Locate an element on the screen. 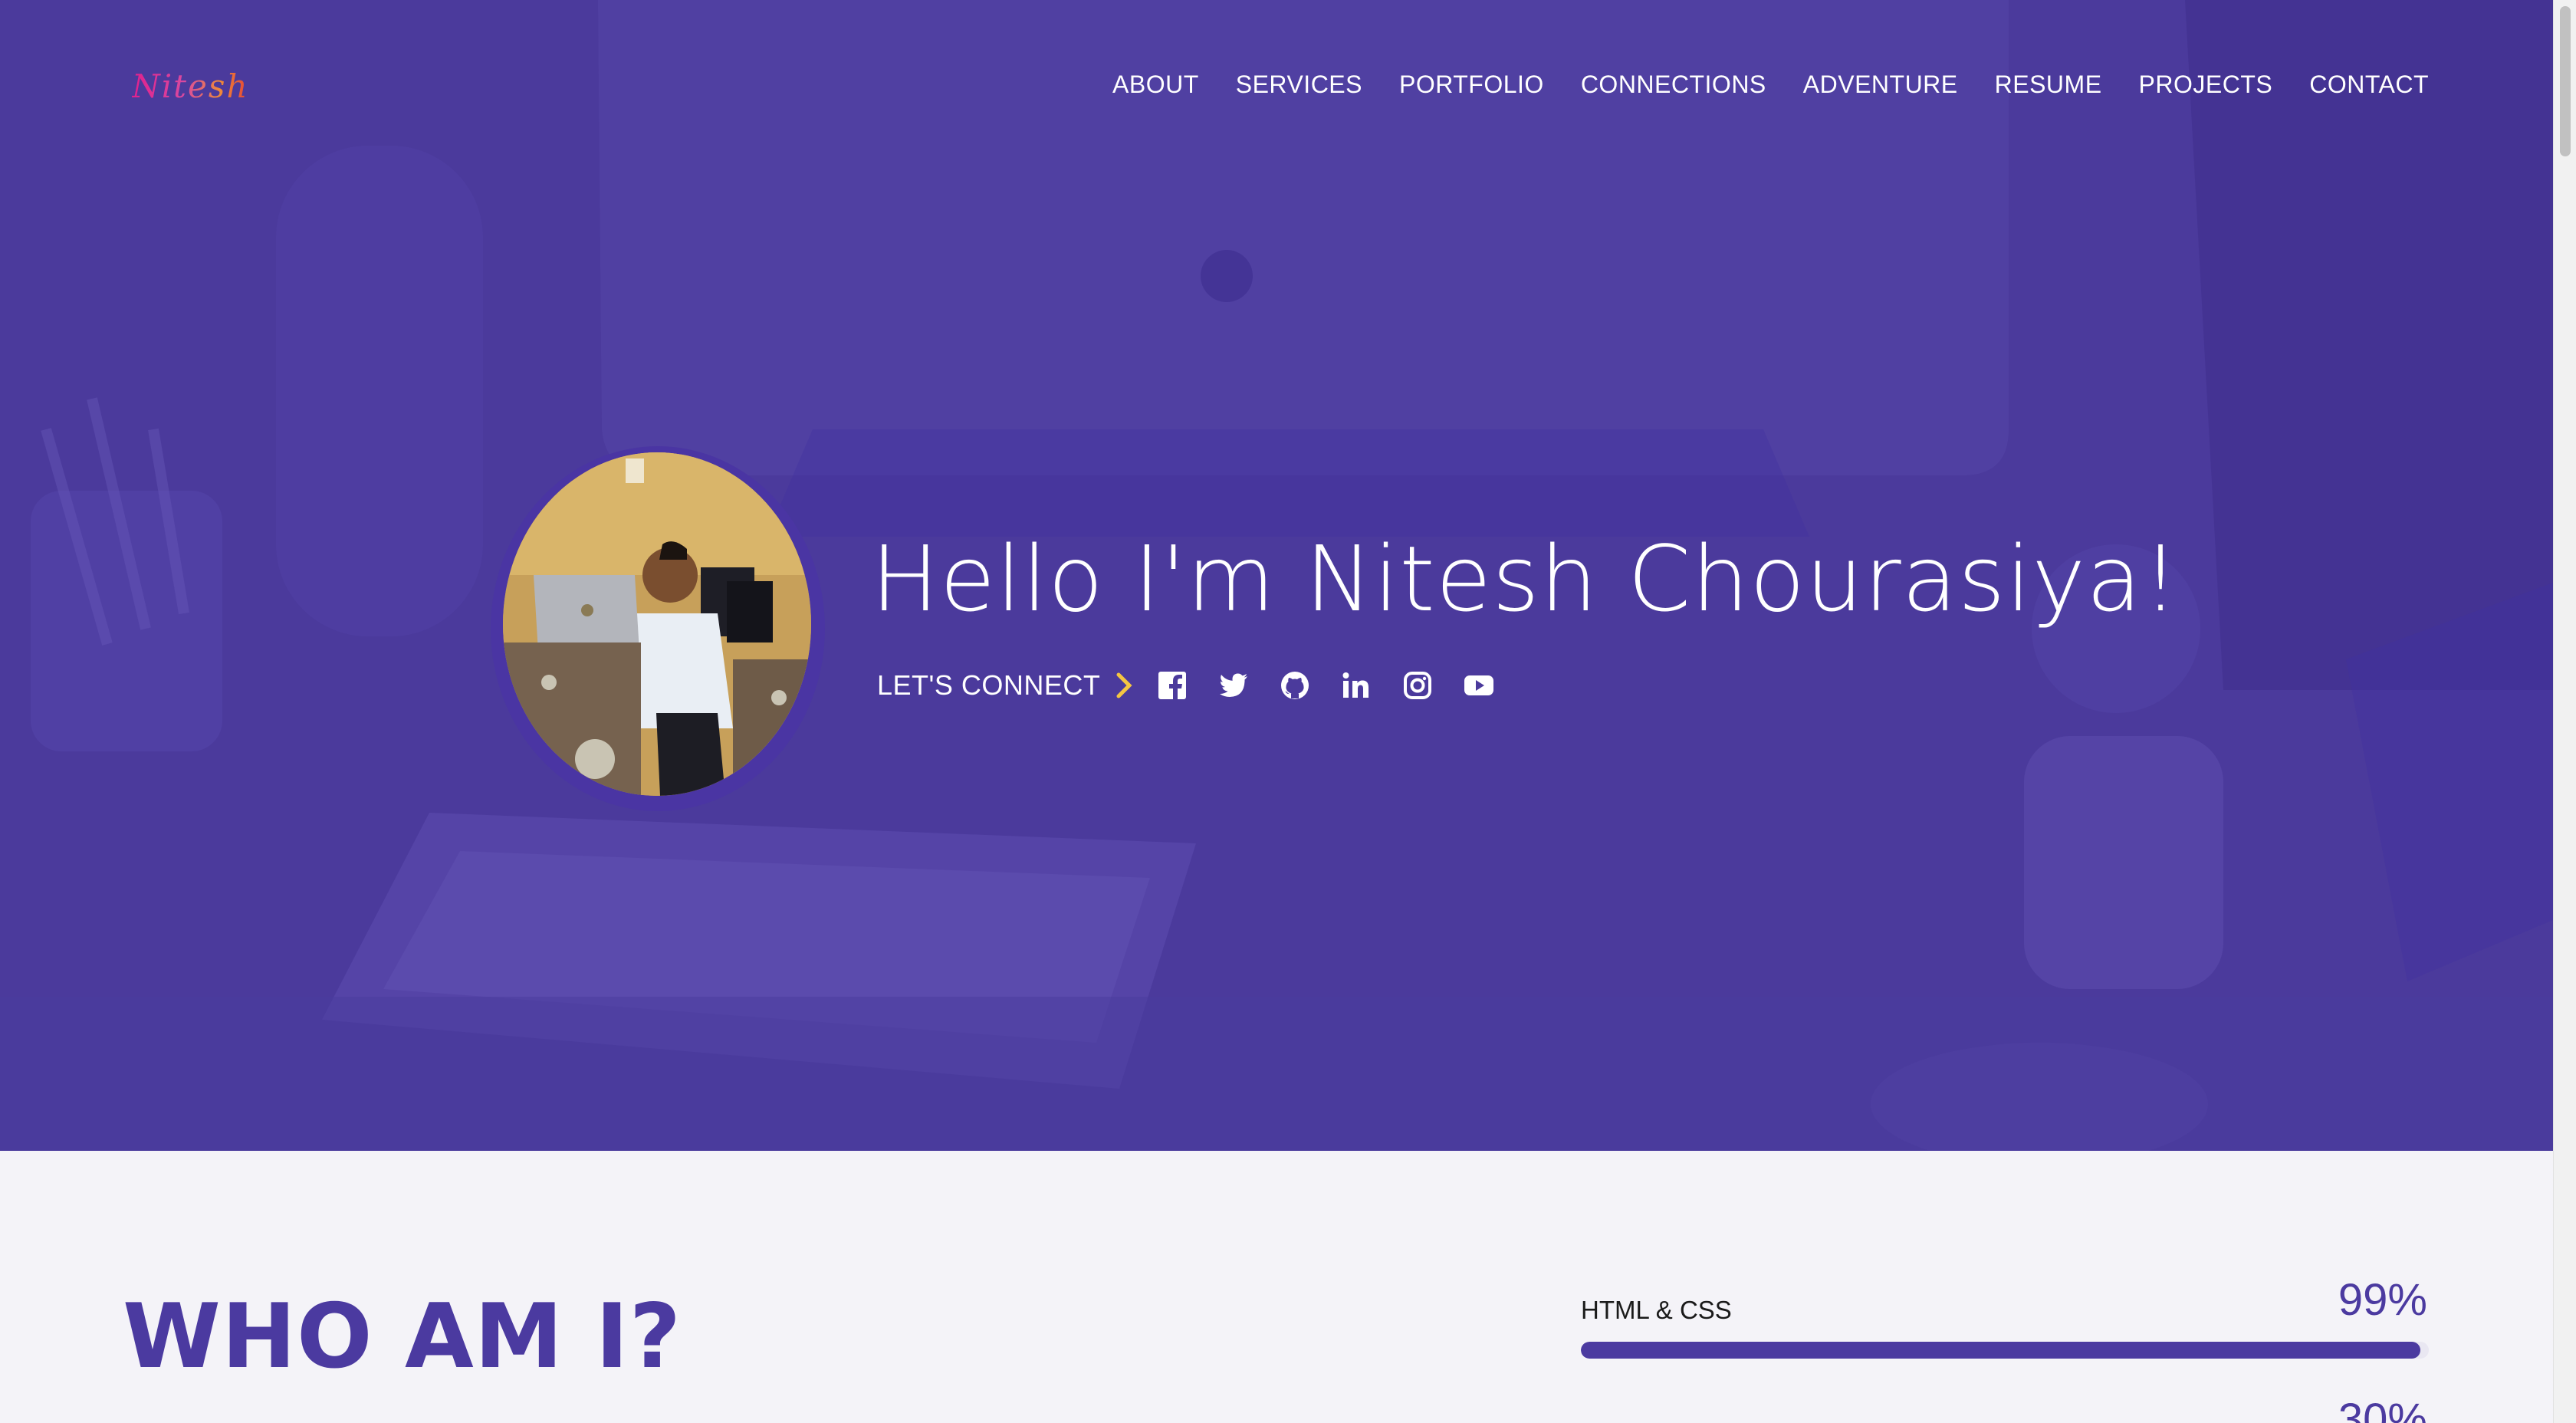  skill-percent: 99% is located at coordinates (2382, 1300).